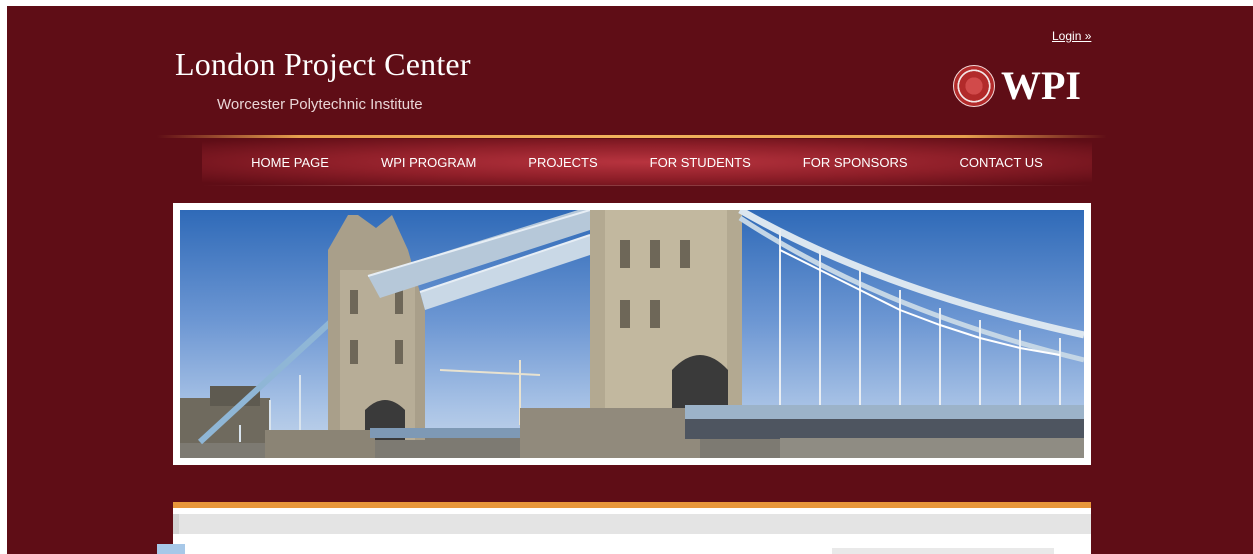  What do you see at coordinates (632, 136) in the screenshot?
I see `nav-top-divider` at bounding box center [632, 136].